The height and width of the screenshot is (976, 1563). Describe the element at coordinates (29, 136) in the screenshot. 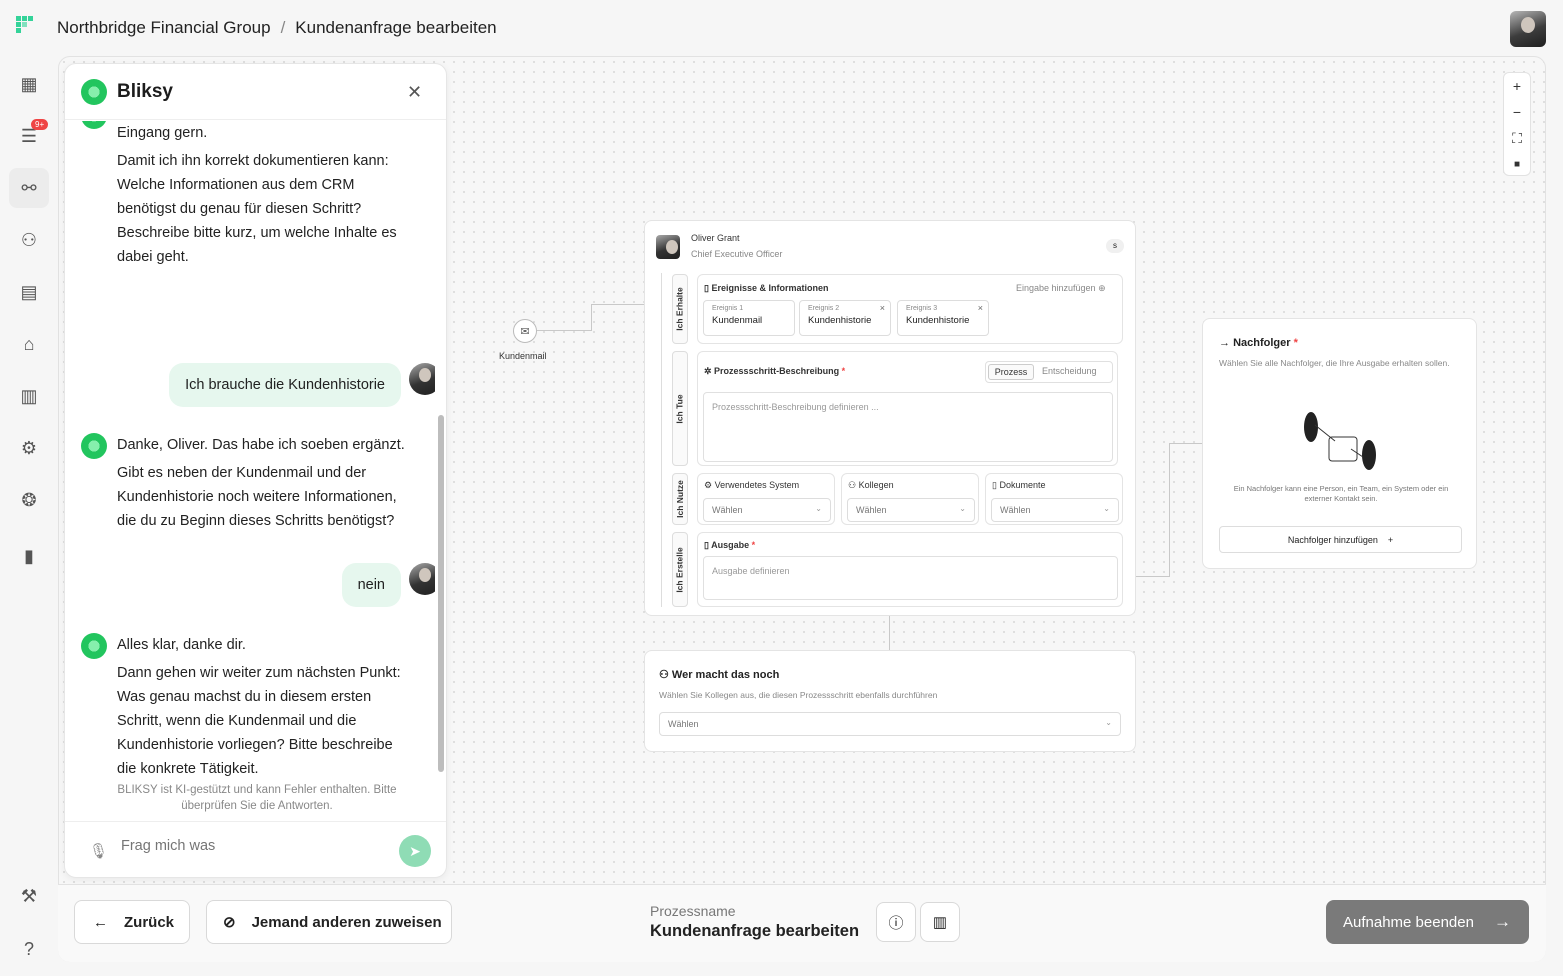

I see `tasks-icon: ☰ 9+` at that location.